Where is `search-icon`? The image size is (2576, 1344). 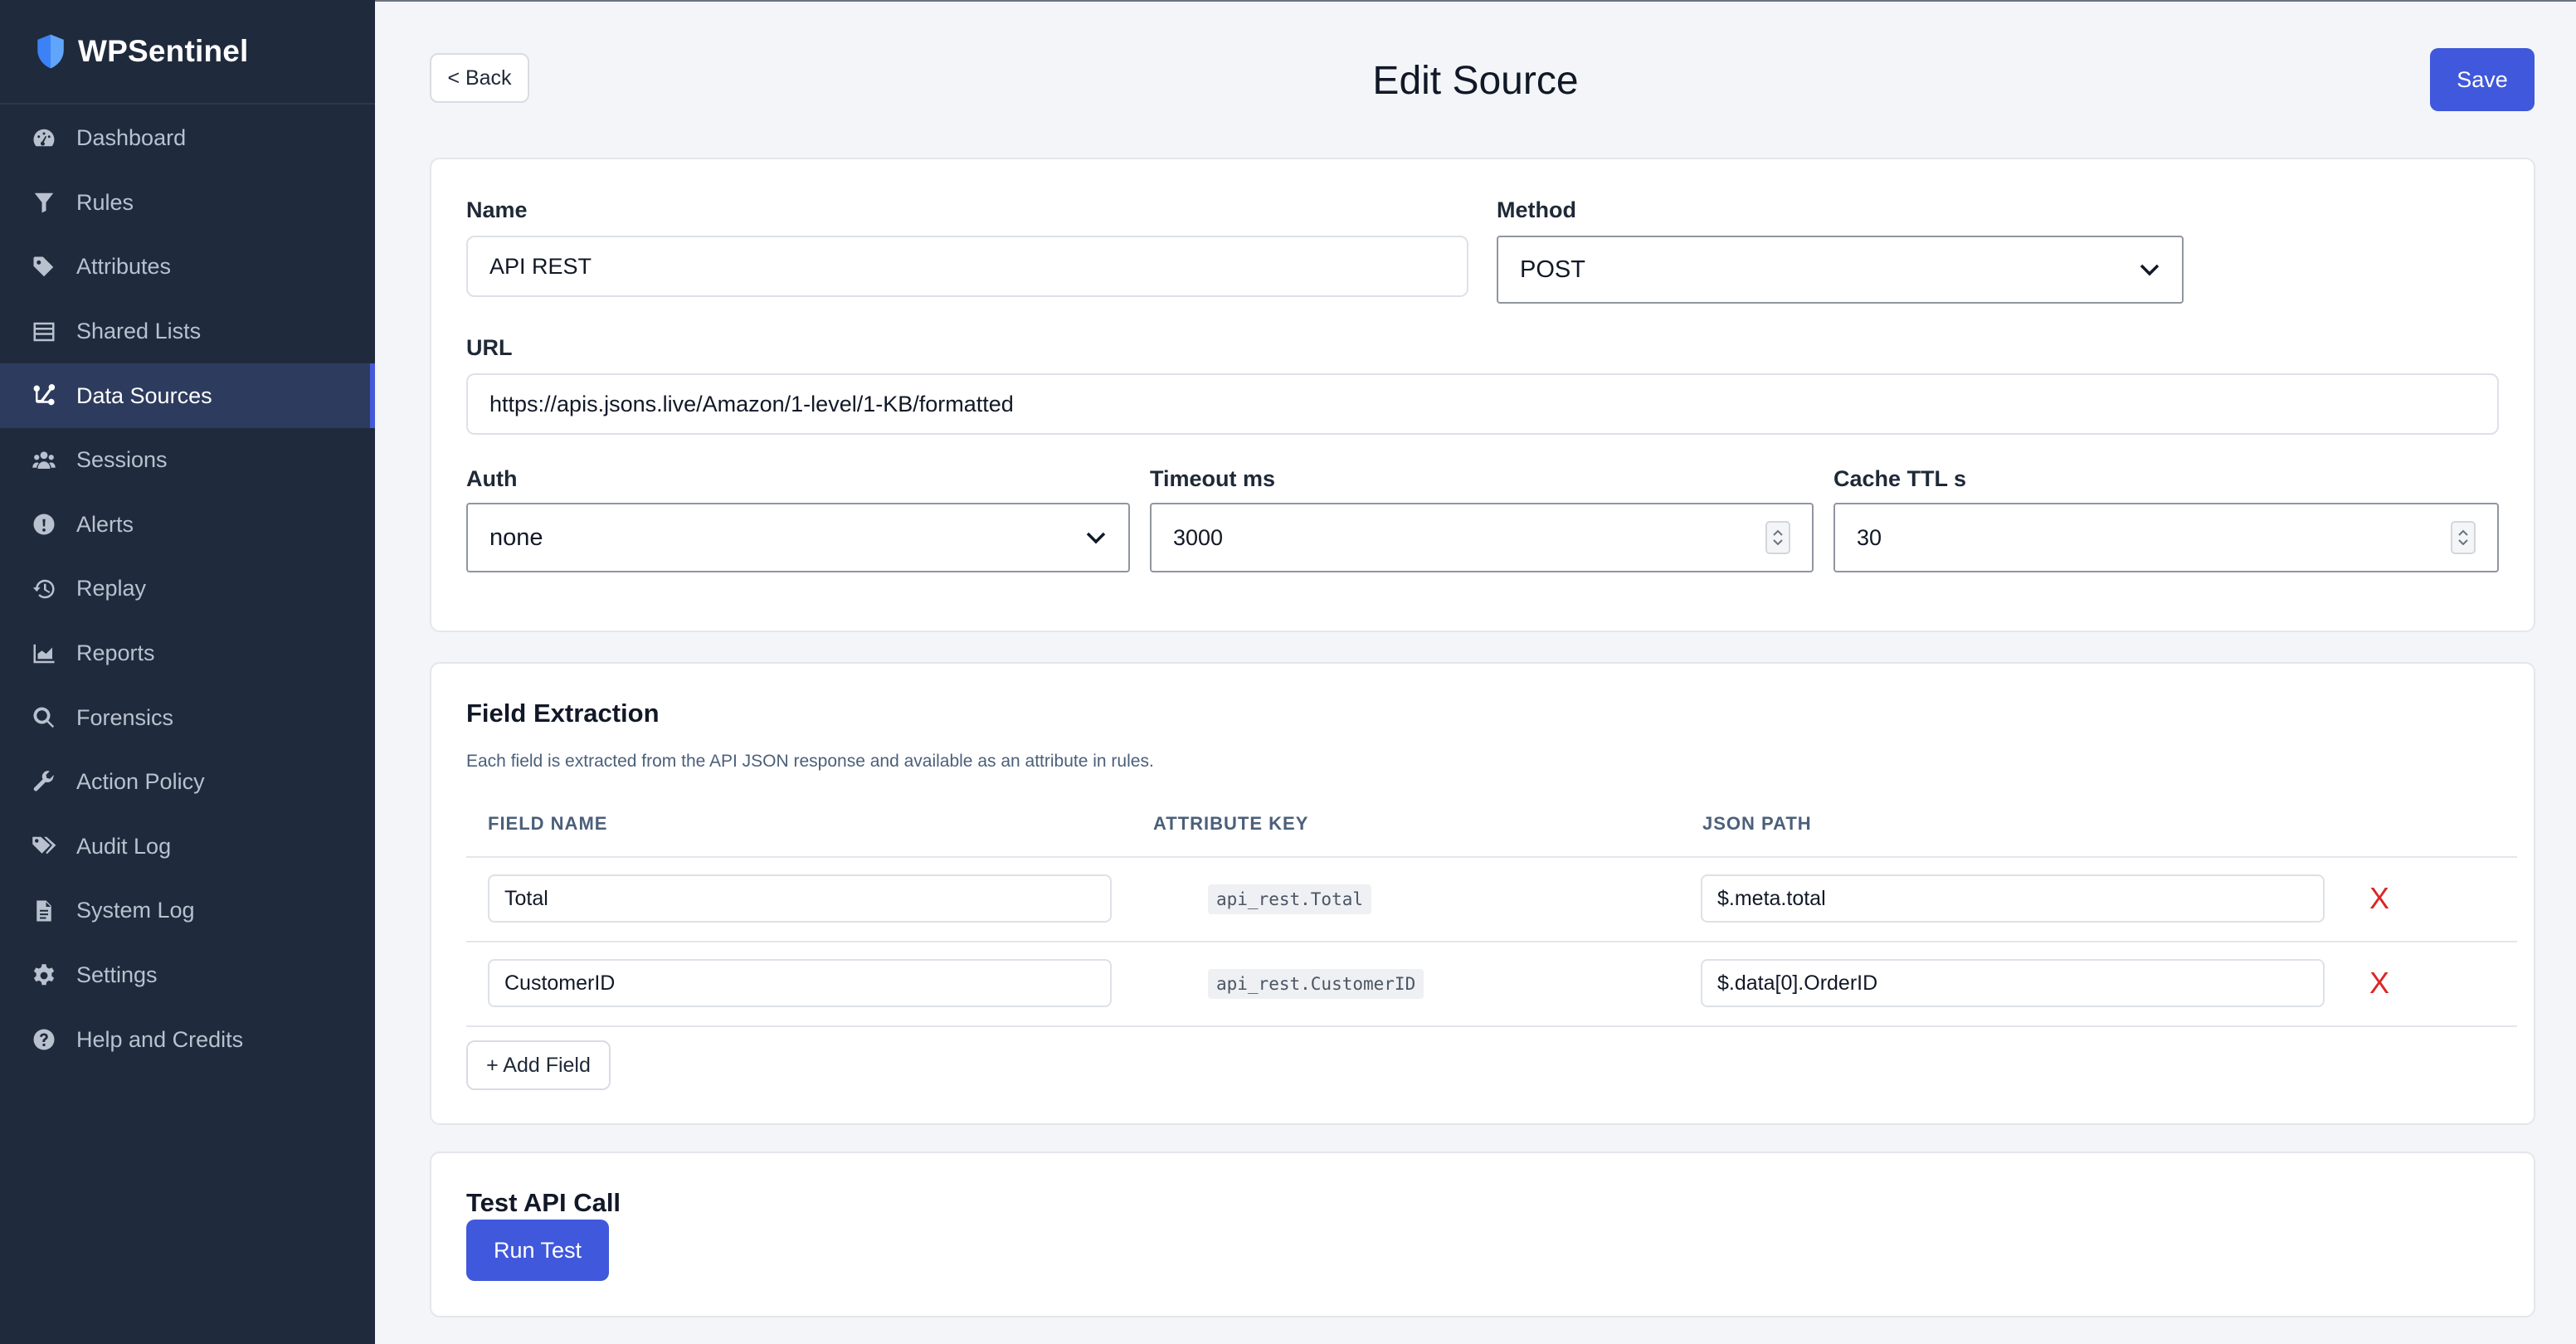 search-icon is located at coordinates (44, 717).